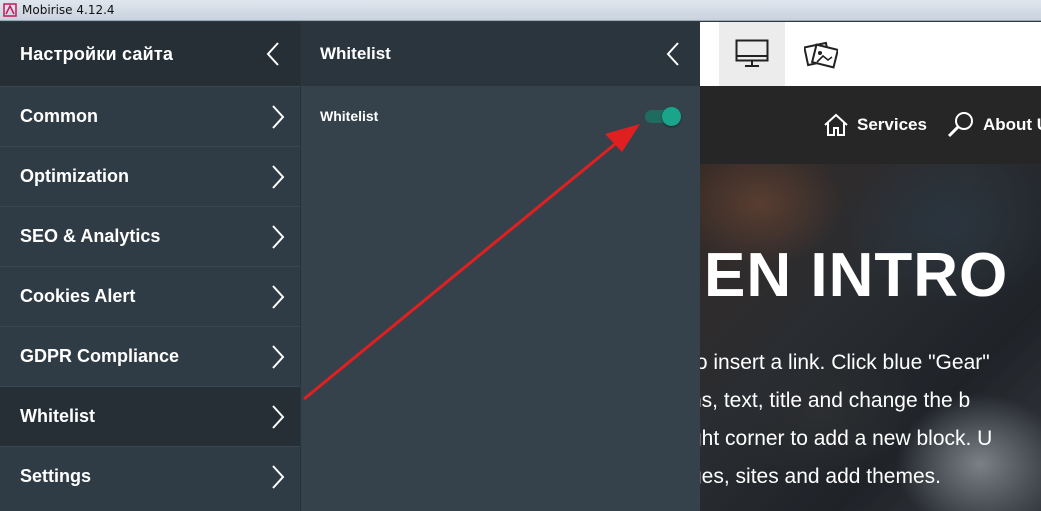 The height and width of the screenshot is (511, 1041). What do you see at coordinates (845, 362) in the screenshot?
I see `hero-text-line: to insert a link. Click blue "Gear"` at bounding box center [845, 362].